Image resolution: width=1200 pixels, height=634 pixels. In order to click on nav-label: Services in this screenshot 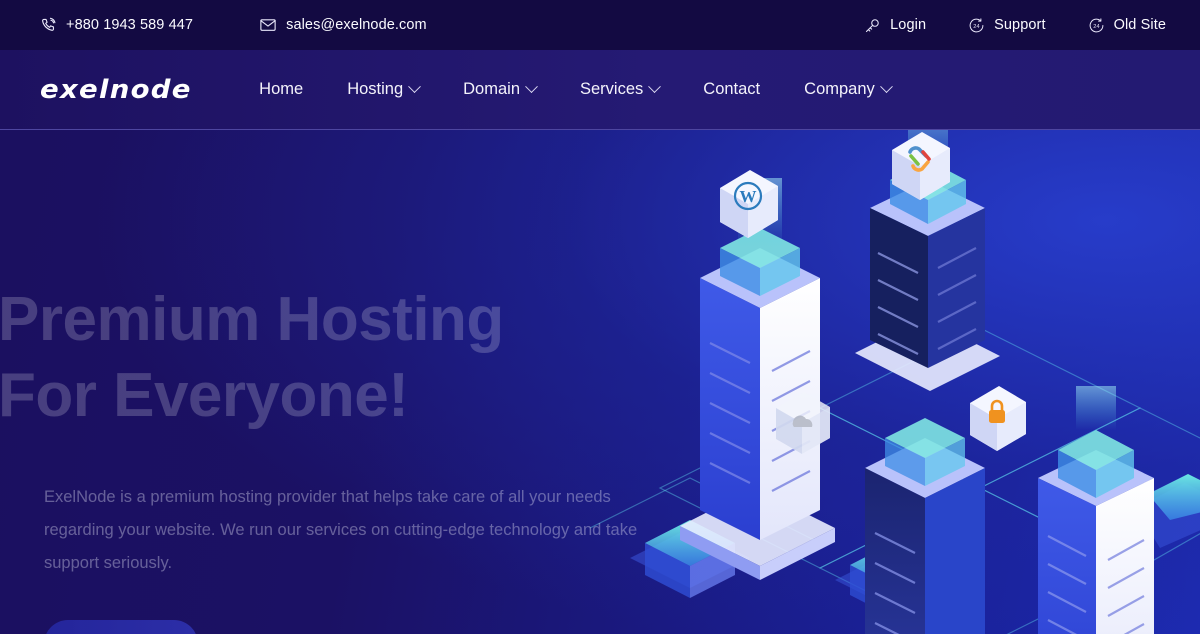, I will do `click(612, 89)`.